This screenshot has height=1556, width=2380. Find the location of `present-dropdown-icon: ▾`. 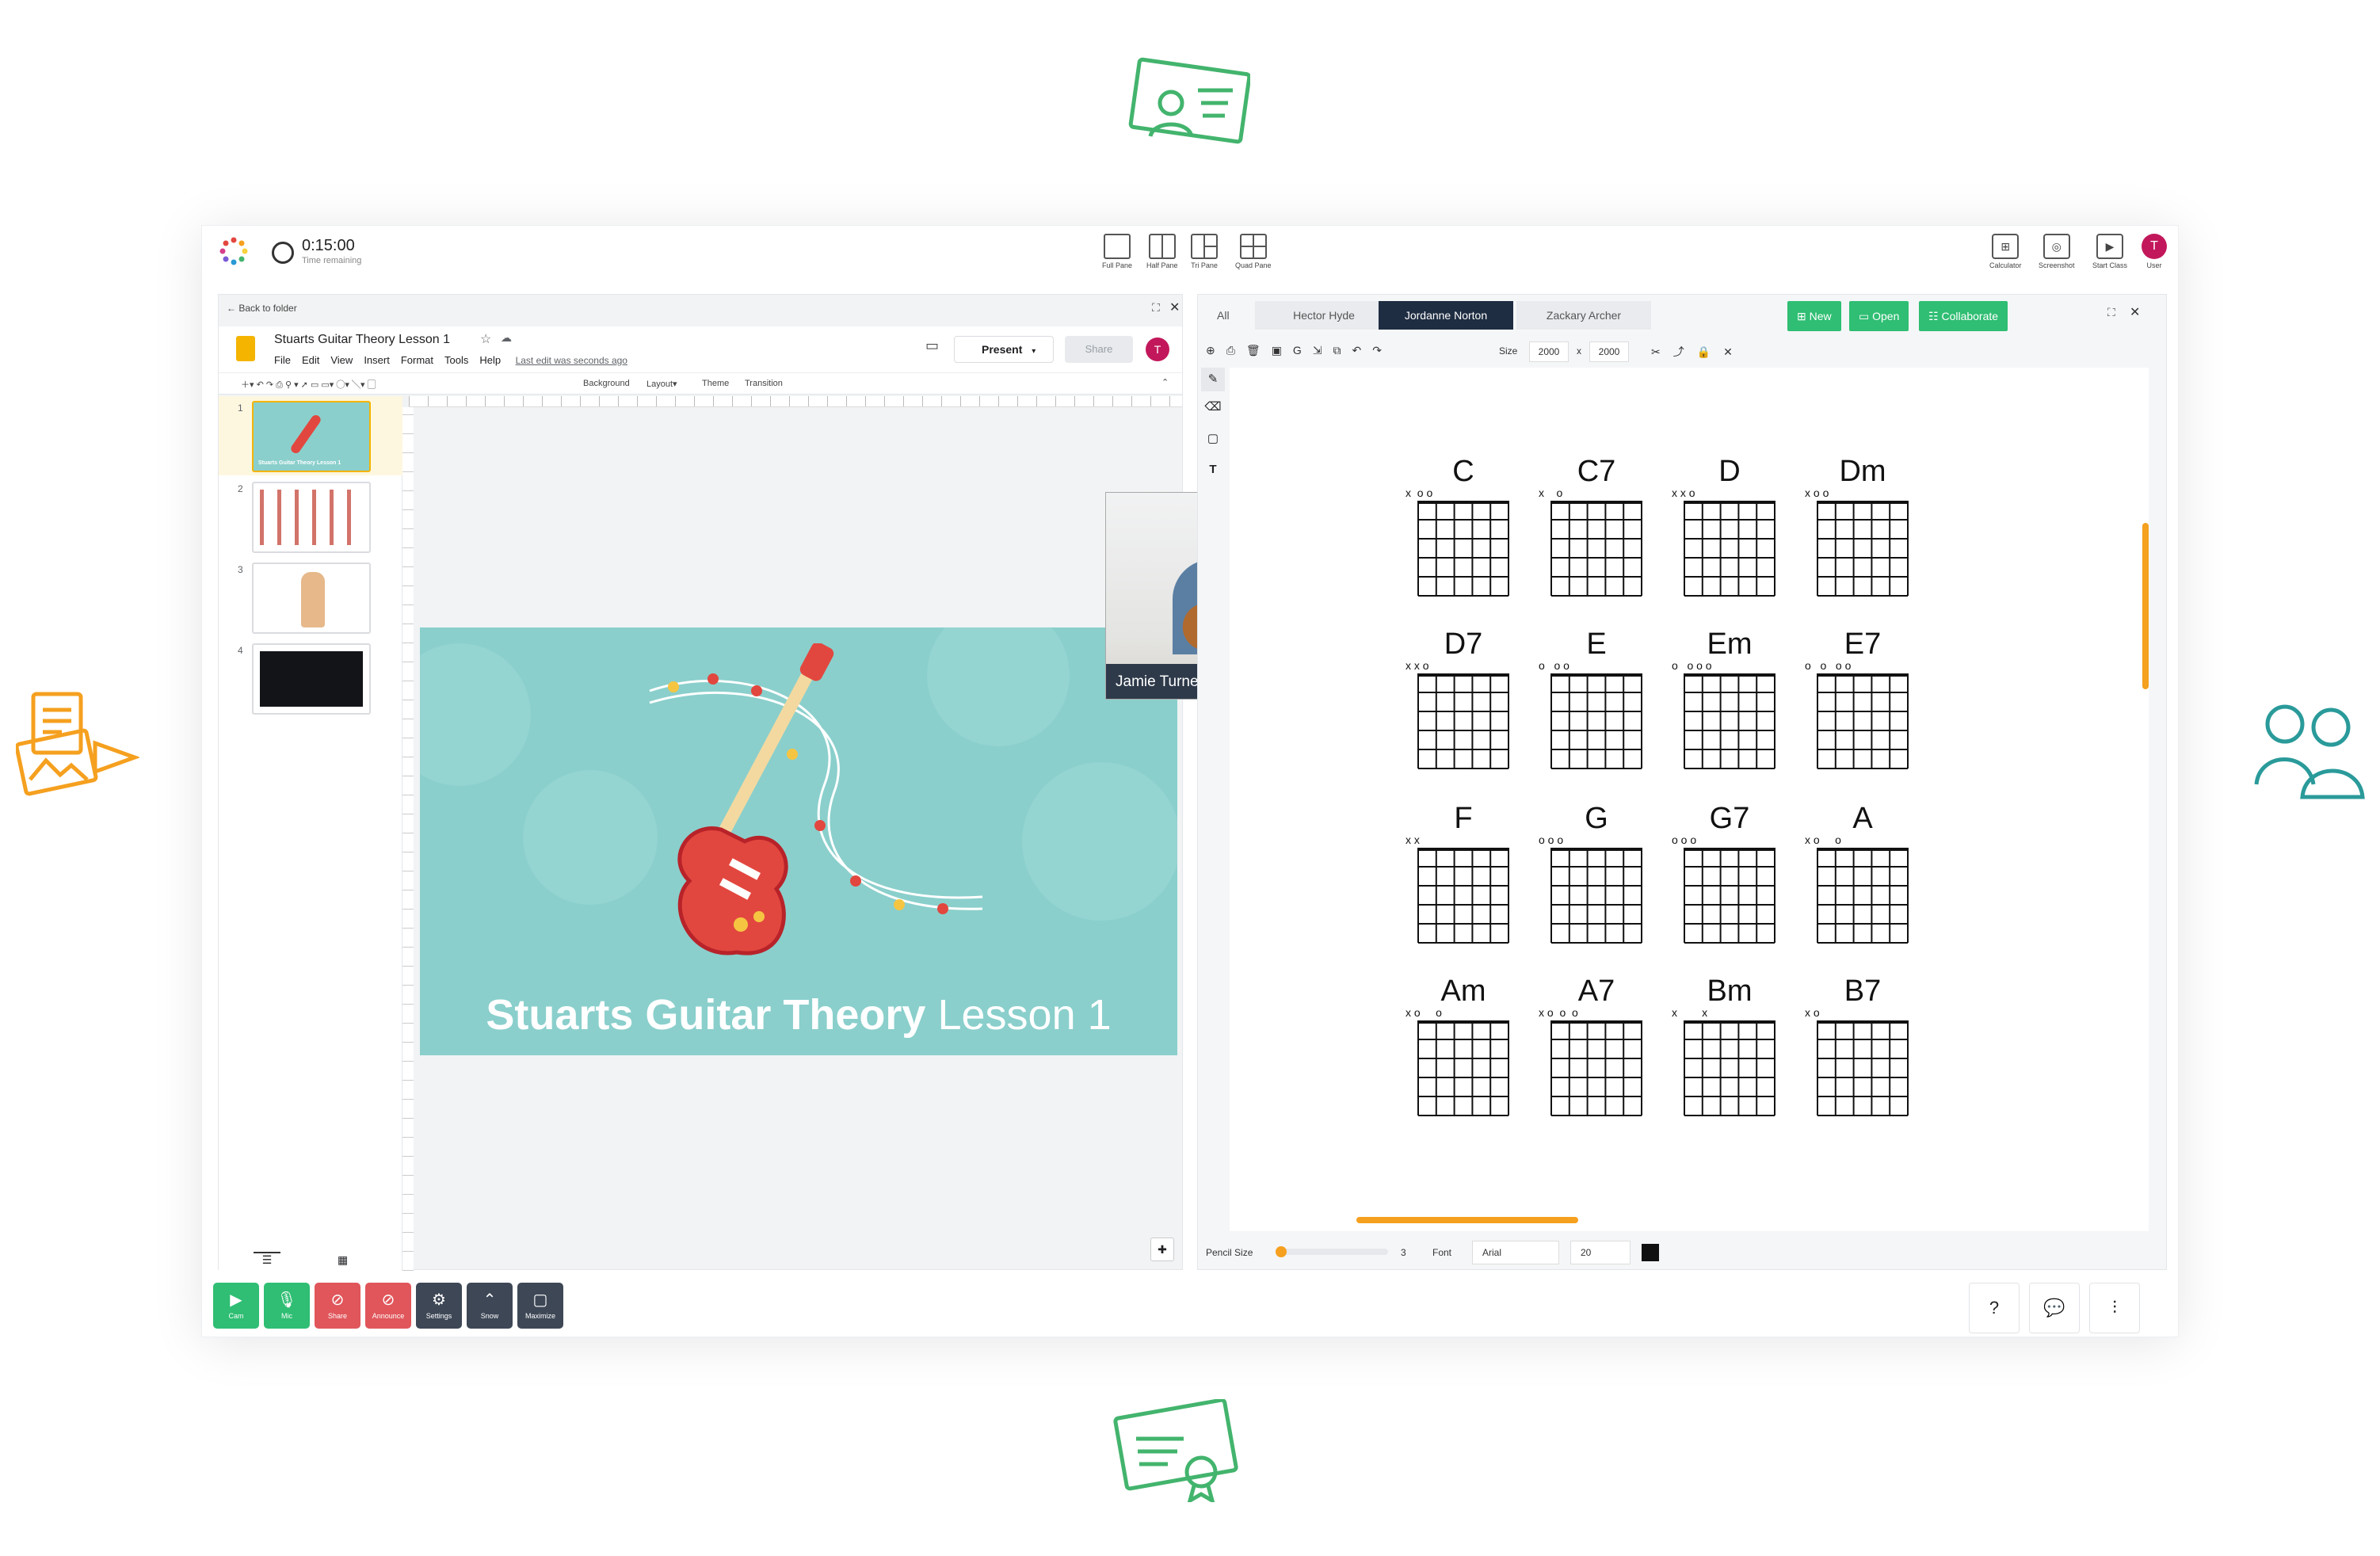

present-dropdown-icon: ▾ is located at coordinates (1034, 351).